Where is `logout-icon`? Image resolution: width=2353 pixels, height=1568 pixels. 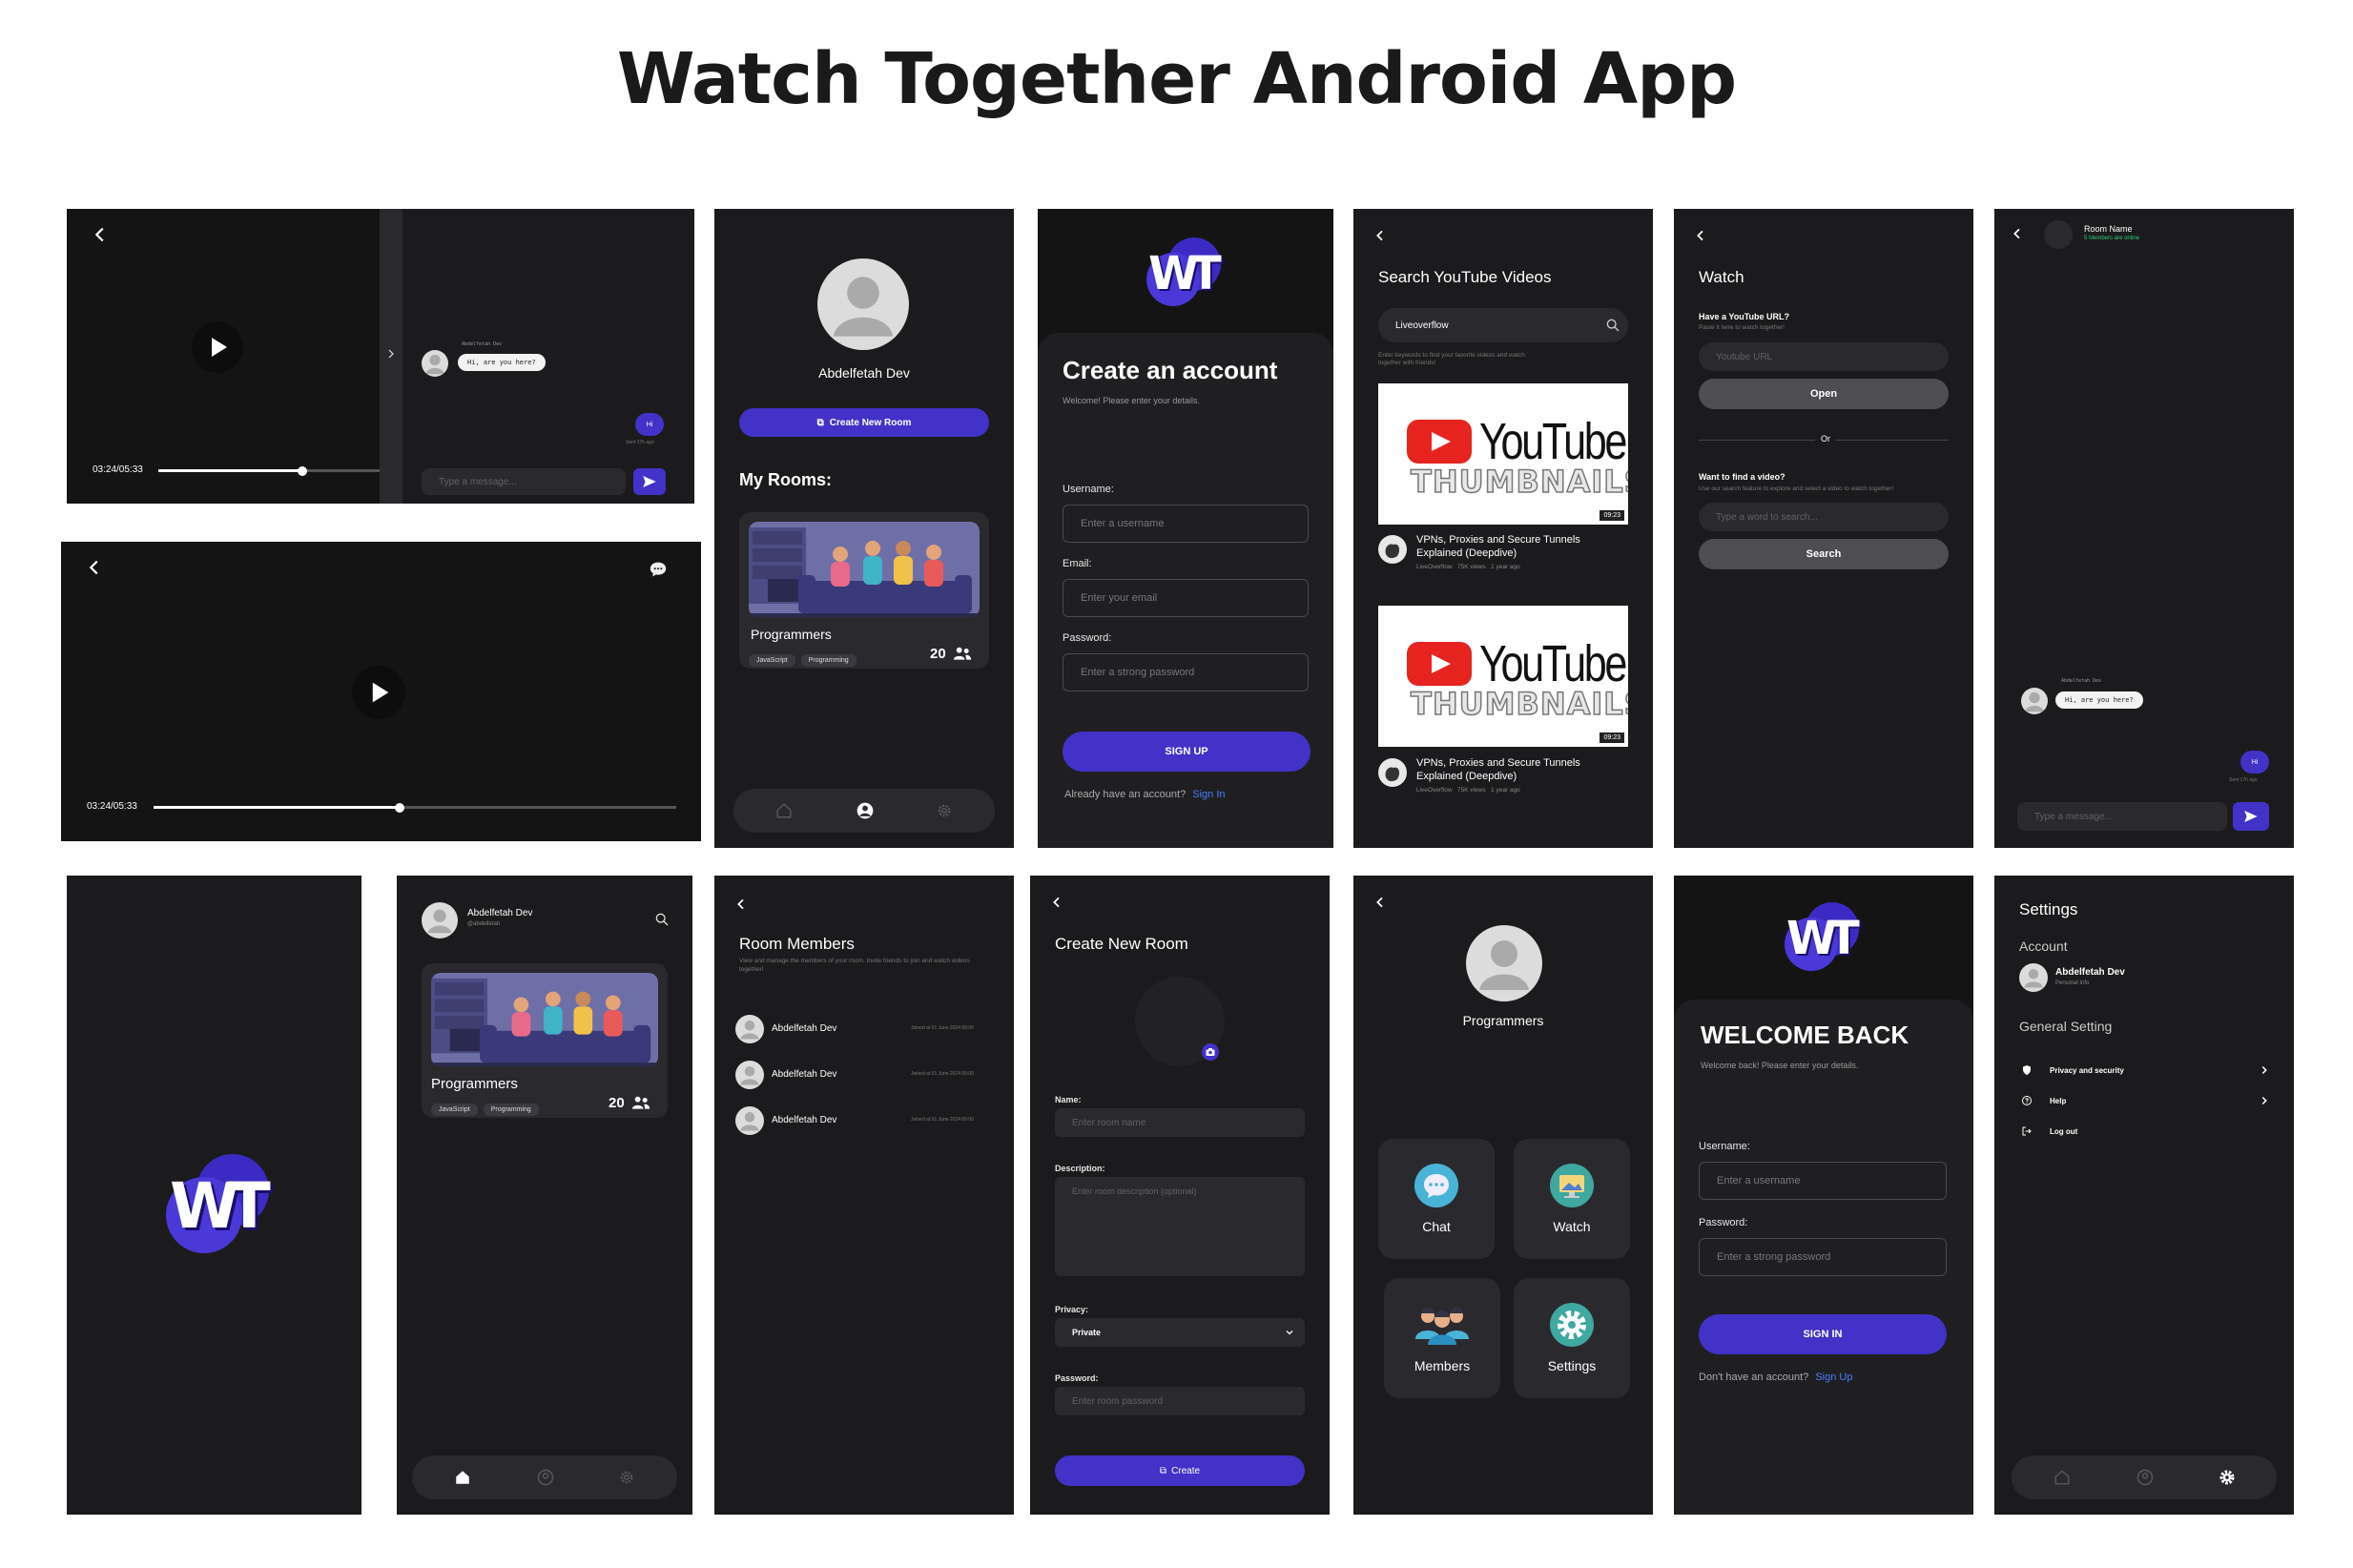
logout-icon is located at coordinates (2027, 1131).